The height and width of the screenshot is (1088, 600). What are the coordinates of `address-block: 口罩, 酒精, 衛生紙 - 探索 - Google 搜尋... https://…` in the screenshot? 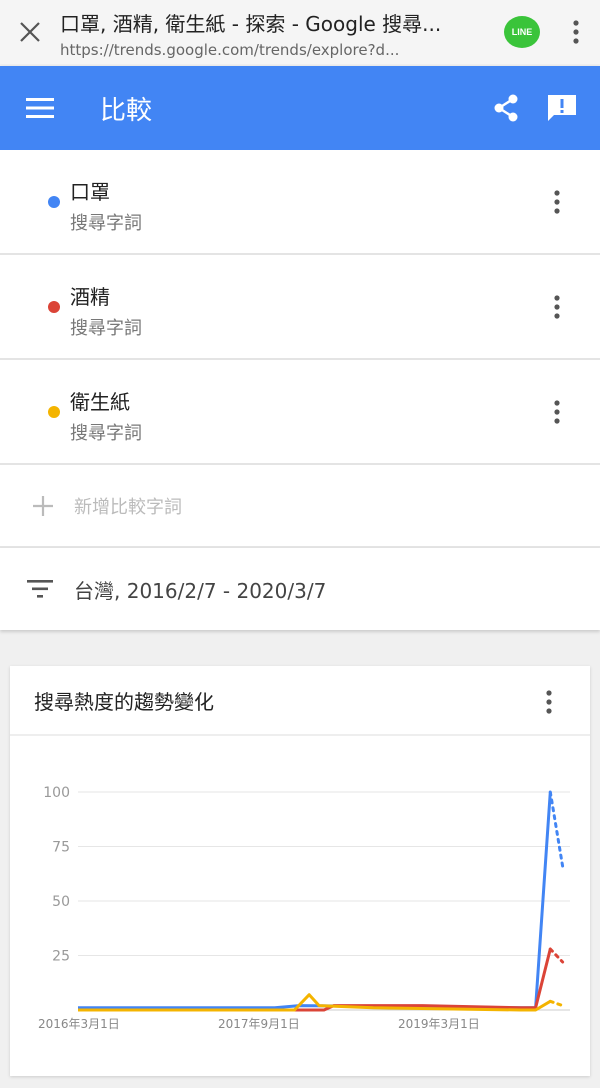 It's located at (276, 32).